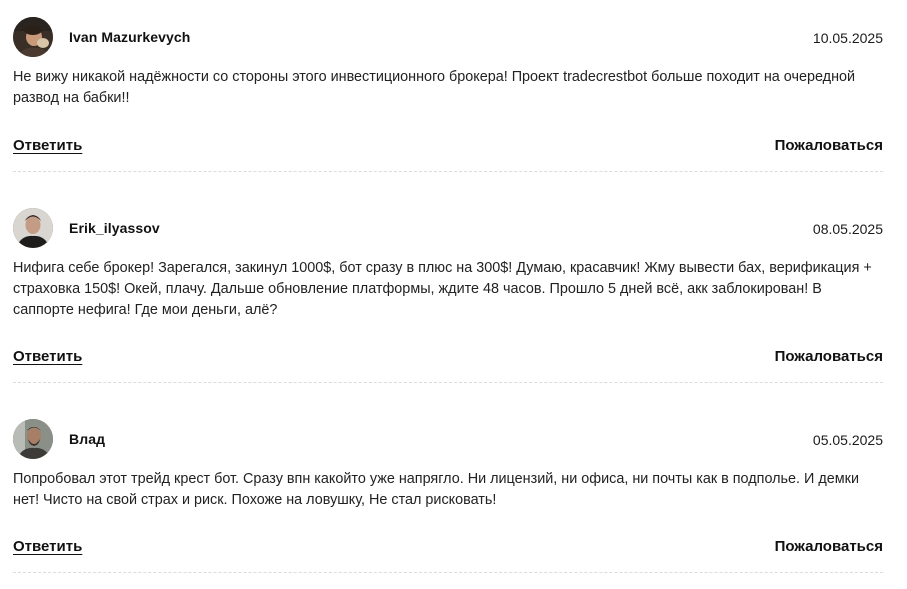 The image size is (907, 589). I want to click on comment-author: Erik_ilyassov, so click(114, 228).